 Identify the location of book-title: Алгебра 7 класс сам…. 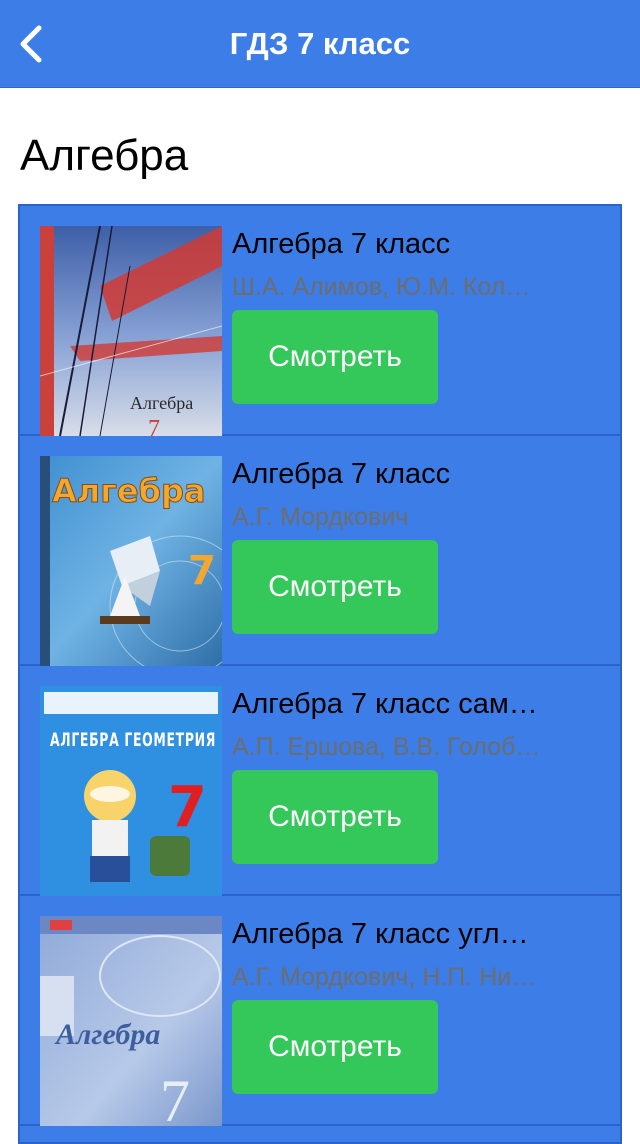
(385, 704).